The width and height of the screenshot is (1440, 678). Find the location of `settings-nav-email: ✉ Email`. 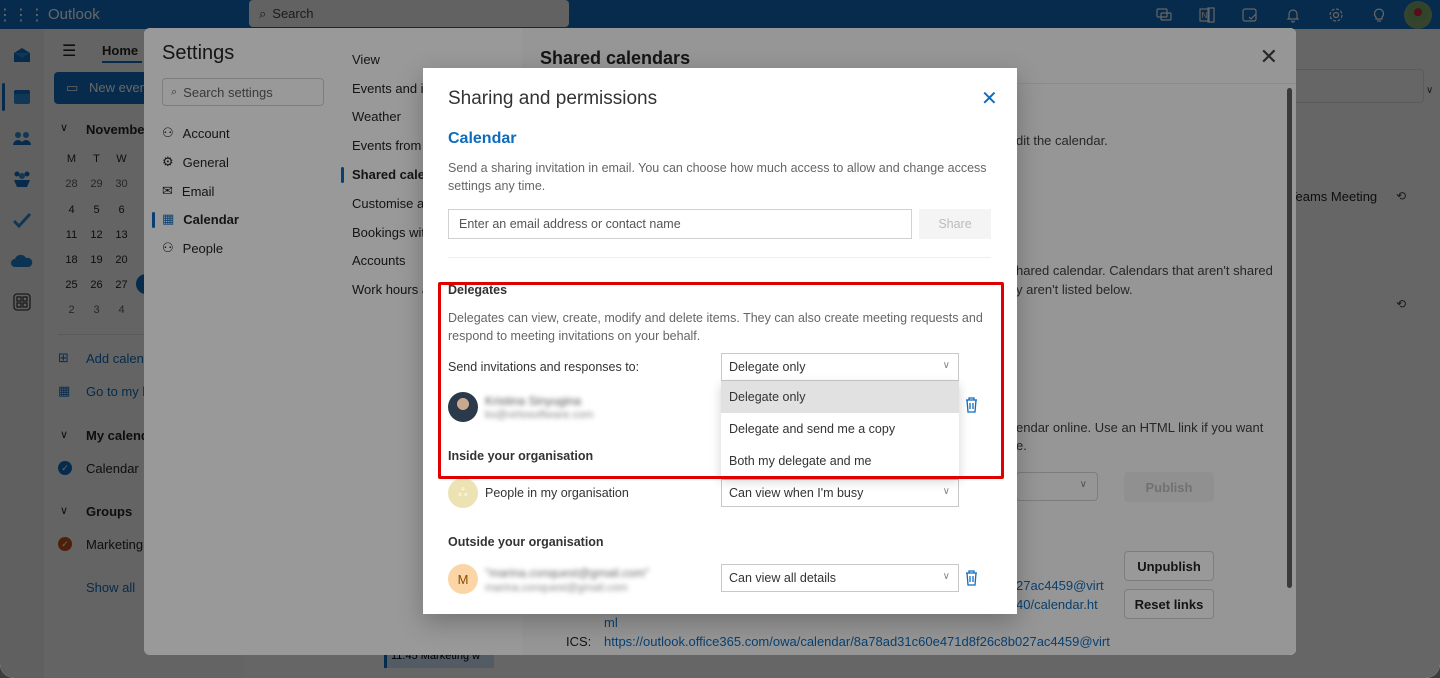

settings-nav-email: ✉ Email is located at coordinates (188, 191).